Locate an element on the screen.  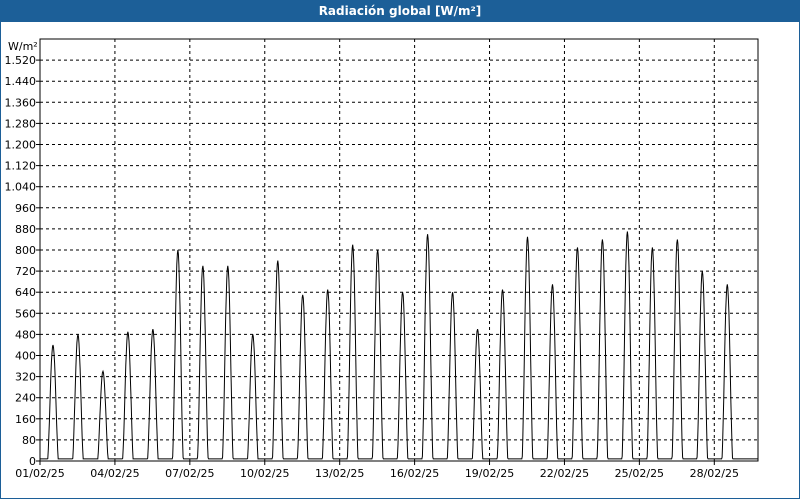
y-tick-label: 160 is located at coordinates (25, 419).